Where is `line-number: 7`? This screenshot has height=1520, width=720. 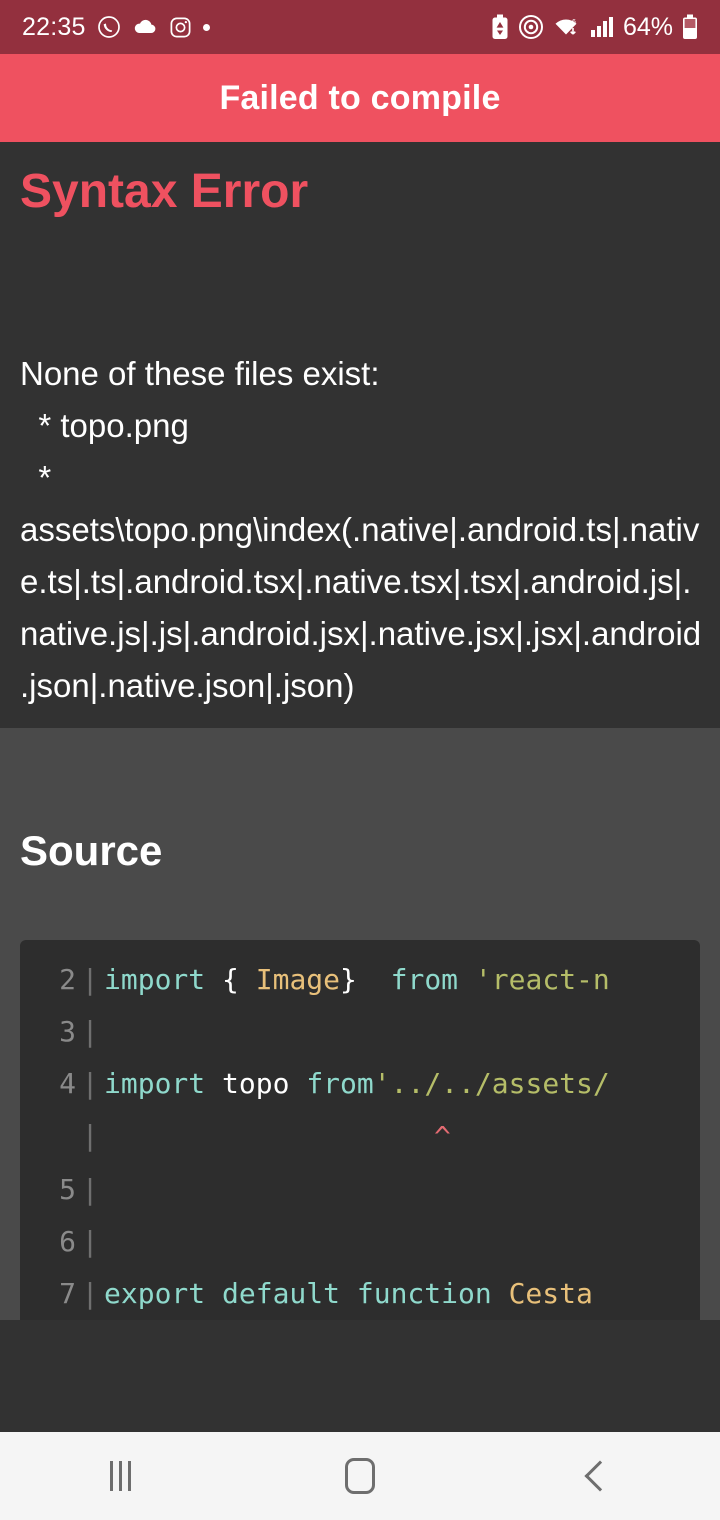
line-number: 7 is located at coordinates (67, 1293).